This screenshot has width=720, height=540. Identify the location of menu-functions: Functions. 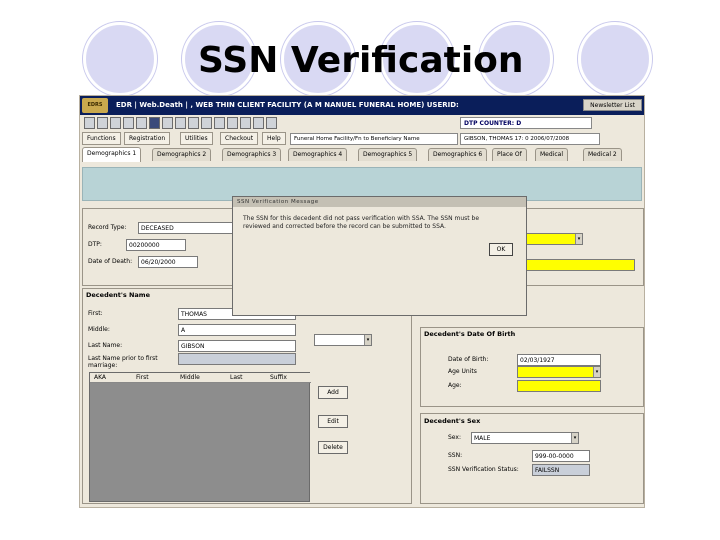
(101, 138).